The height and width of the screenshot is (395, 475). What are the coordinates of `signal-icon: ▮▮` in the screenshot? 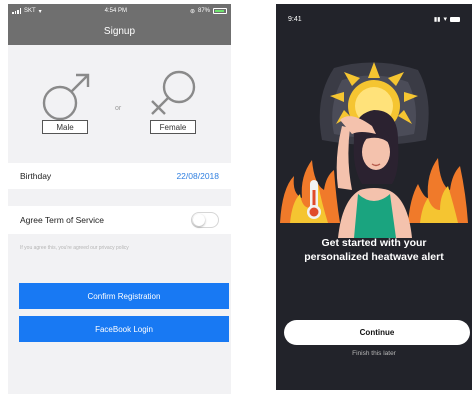 It's located at (437, 19).